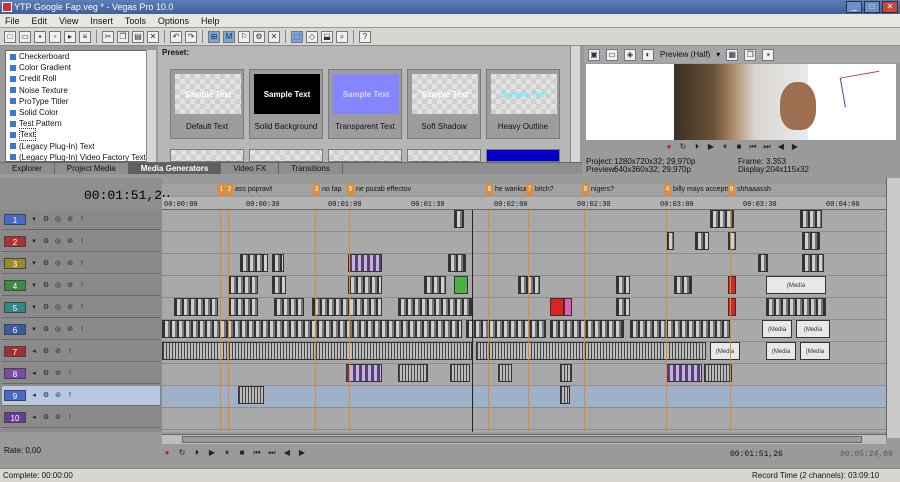 The width and height of the screenshot is (900, 482). Describe the element at coordinates (312, 36) in the screenshot. I see `envelope-tool-icon: ◇` at that location.